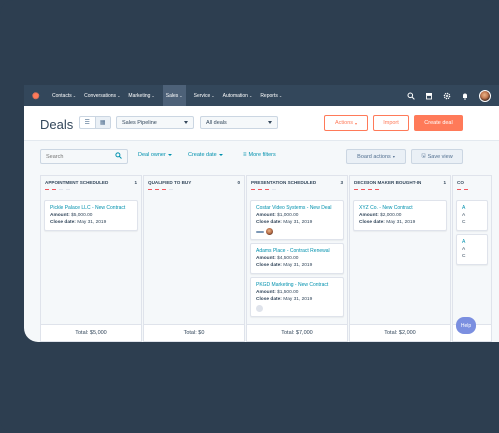  What do you see at coordinates (485, 95) in the screenshot?
I see `user-avatar` at bounding box center [485, 95].